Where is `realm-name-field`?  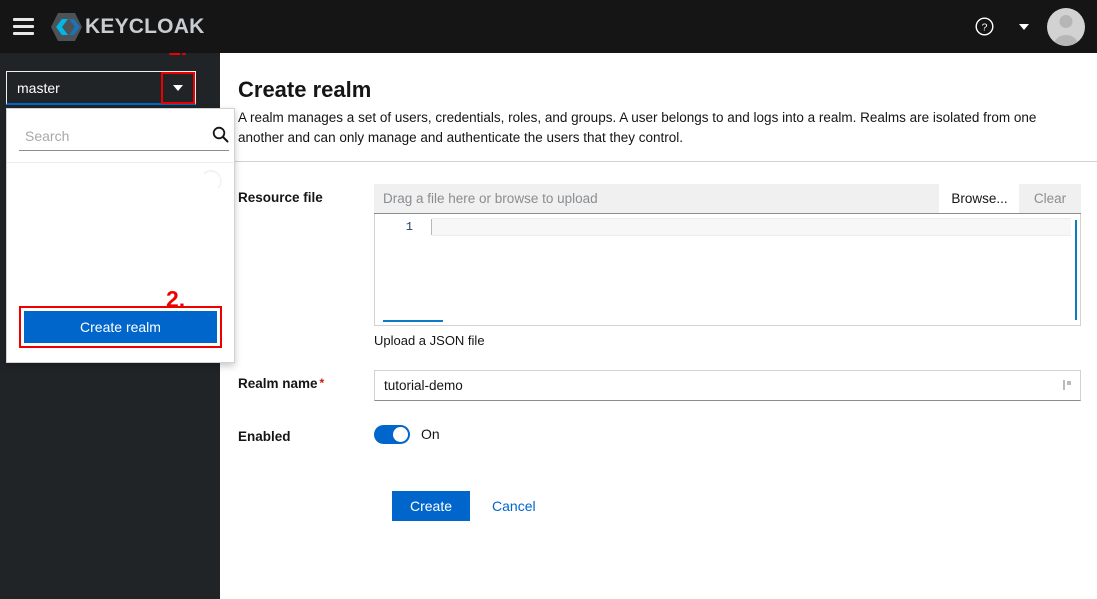 realm-name-field is located at coordinates (727, 385).